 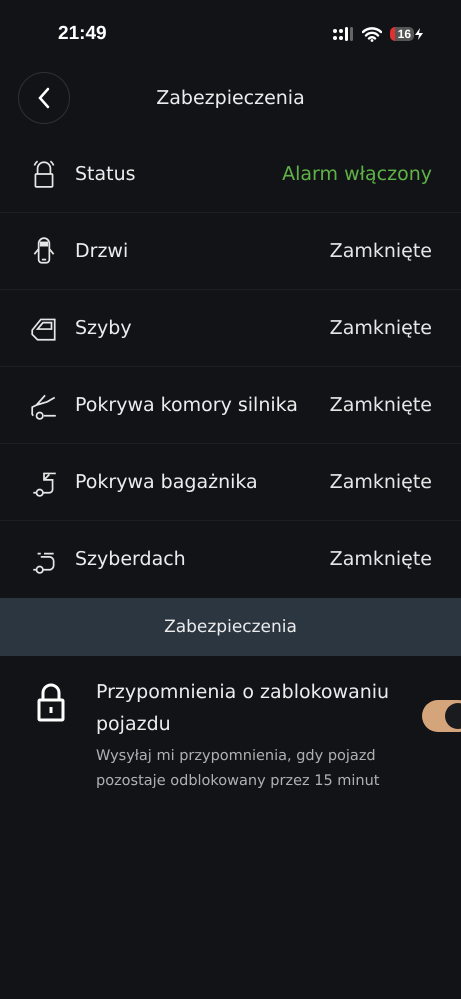 I want to click on clock: 21:49, so click(x=82, y=34).